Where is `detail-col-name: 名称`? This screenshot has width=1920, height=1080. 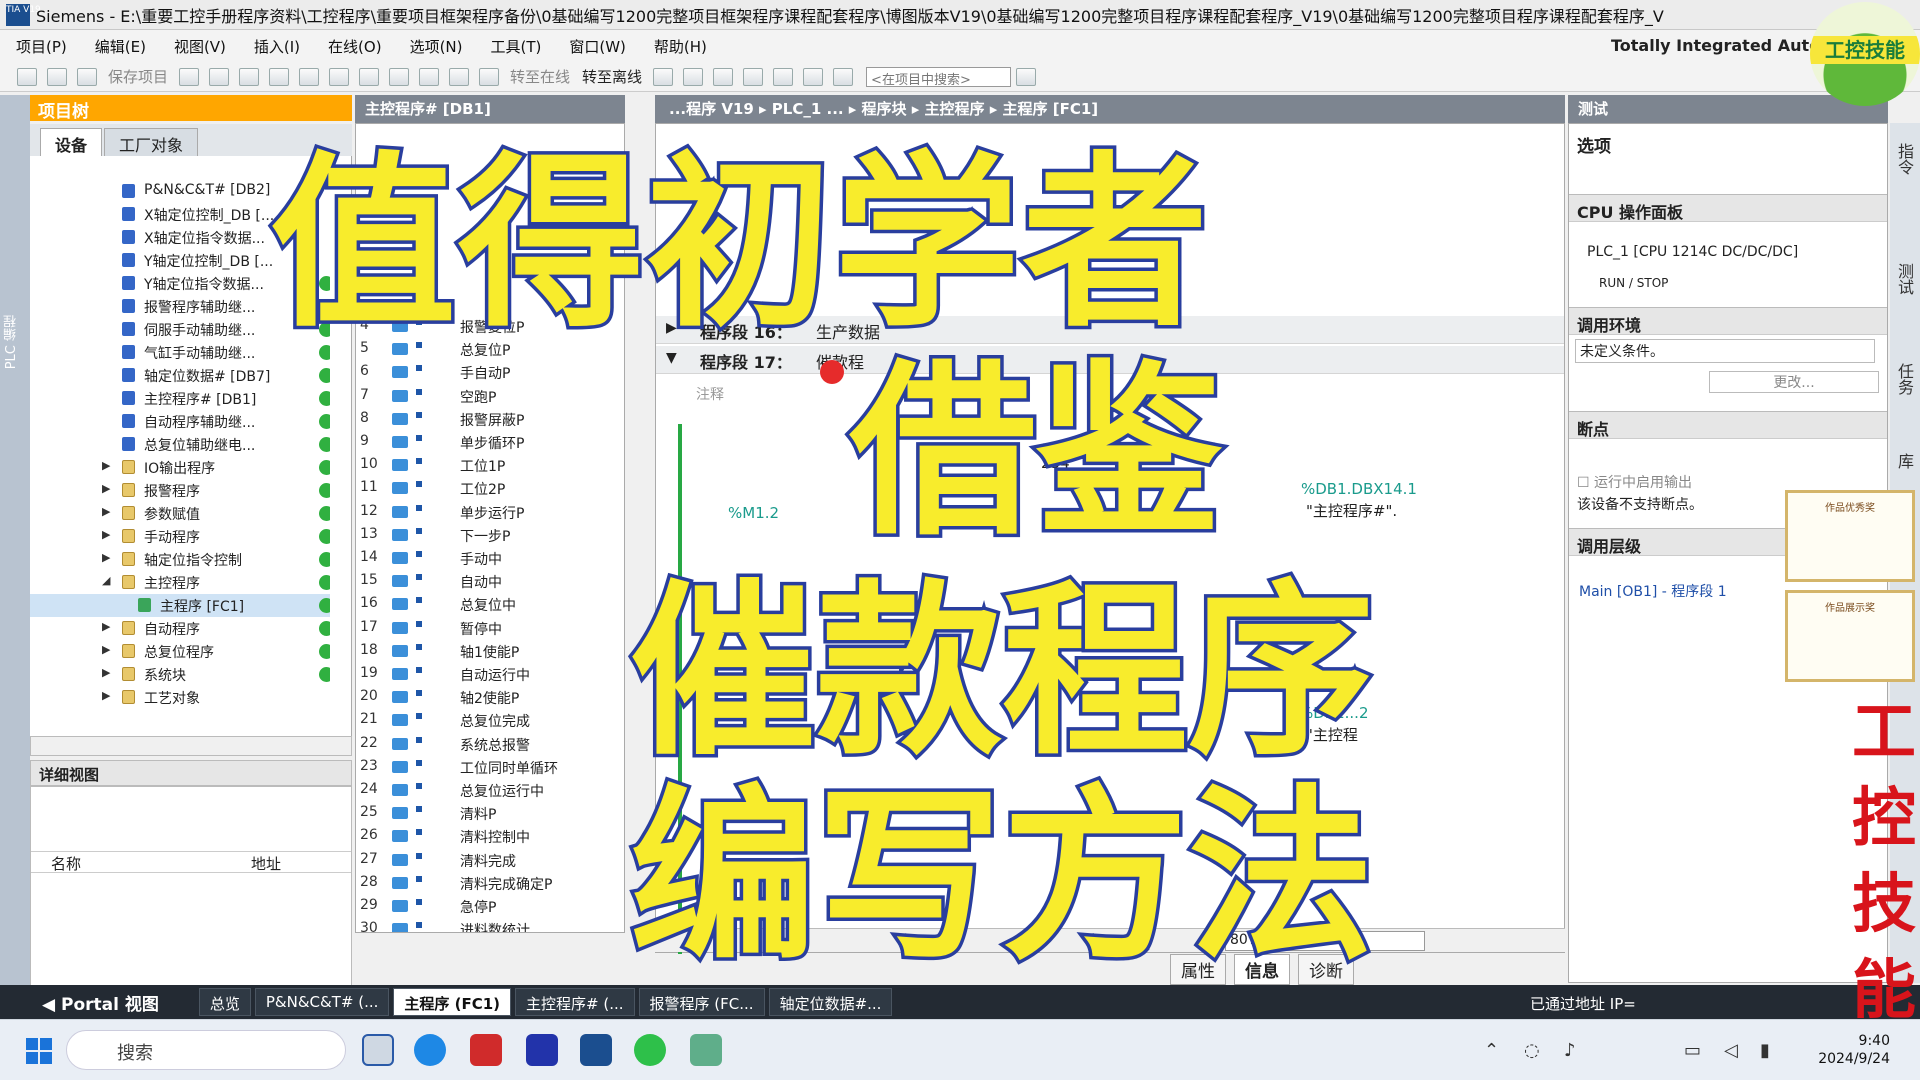
detail-col-name: 名称 is located at coordinates (66, 863).